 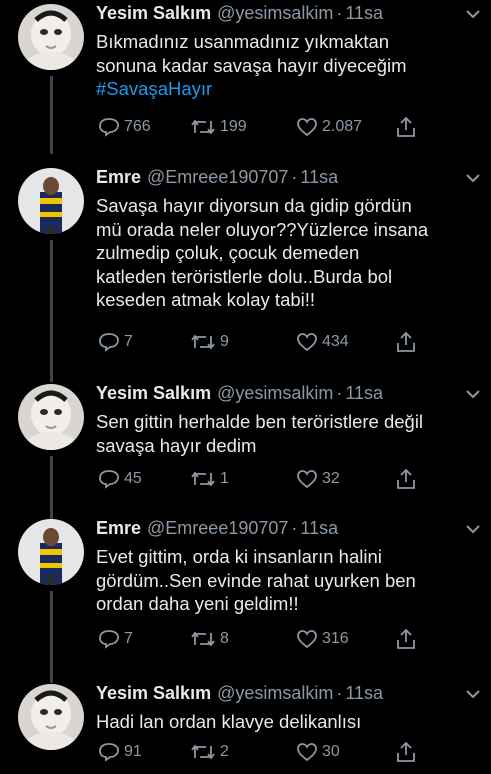 What do you see at coordinates (224, 478) in the screenshot?
I see `retweet-count: 1` at bounding box center [224, 478].